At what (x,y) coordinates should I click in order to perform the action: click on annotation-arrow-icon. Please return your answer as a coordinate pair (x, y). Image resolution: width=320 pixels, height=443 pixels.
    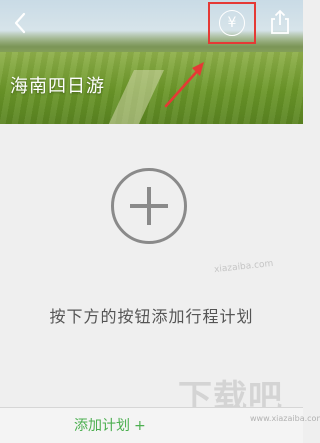
    Looking at the image, I should click on (184, 85).